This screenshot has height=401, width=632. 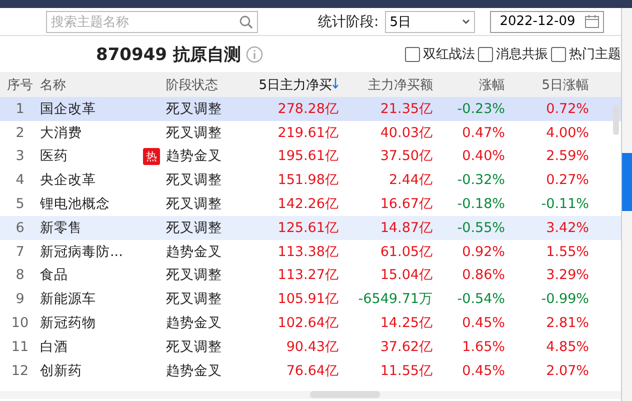 What do you see at coordinates (61, 371) in the screenshot?
I see `theme-name: 创新药` at bounding box center [61, 371].